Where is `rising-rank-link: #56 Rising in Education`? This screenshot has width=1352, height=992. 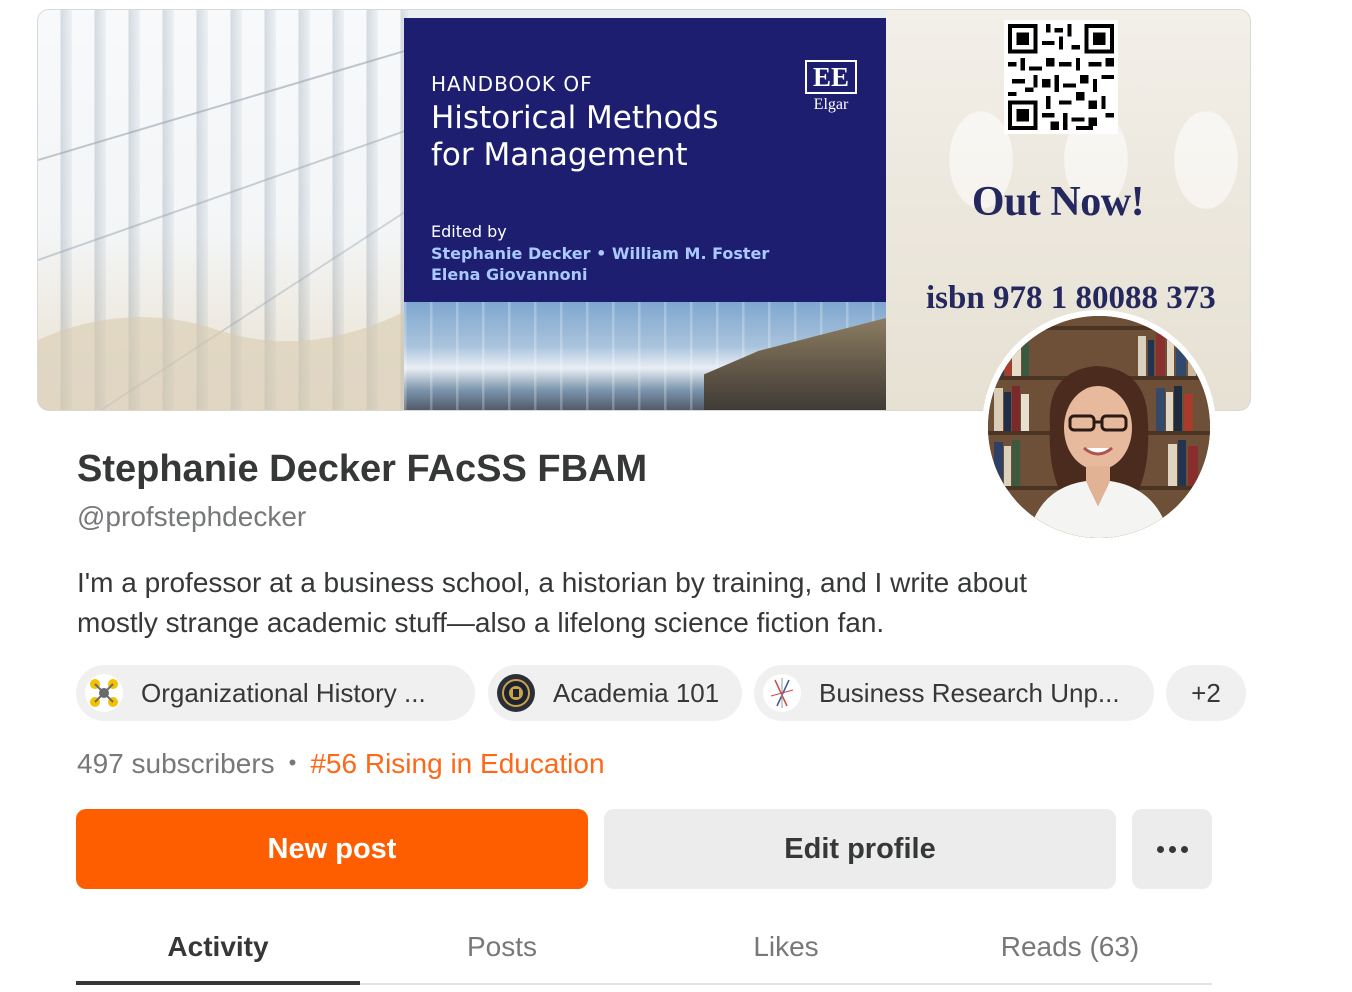 rising-rank-link: #56 Rising in Education is located at coordinates (457, 763).